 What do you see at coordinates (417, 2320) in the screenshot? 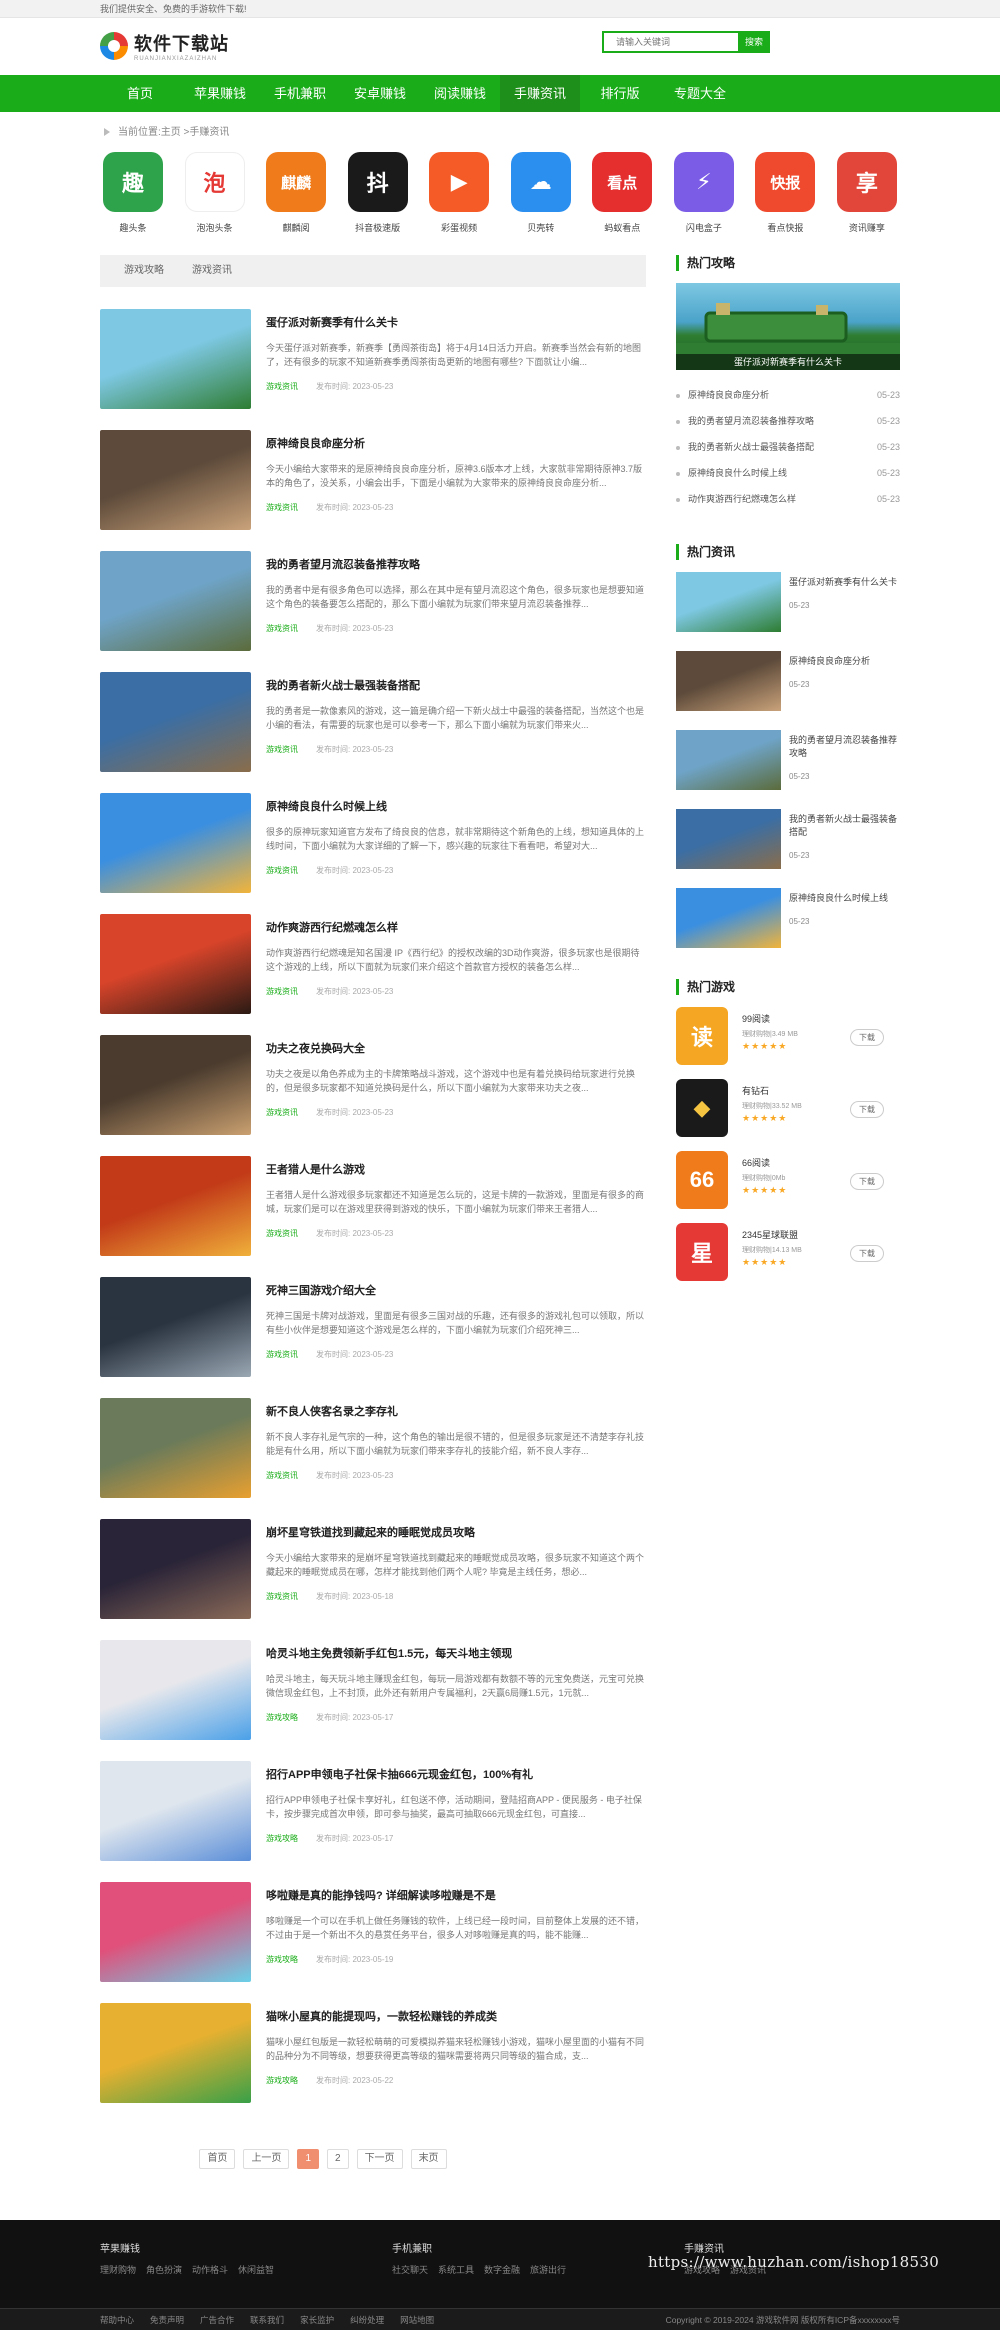
I see `footer-bottom-link: 网站地图` at bounding box center [417, 2320].